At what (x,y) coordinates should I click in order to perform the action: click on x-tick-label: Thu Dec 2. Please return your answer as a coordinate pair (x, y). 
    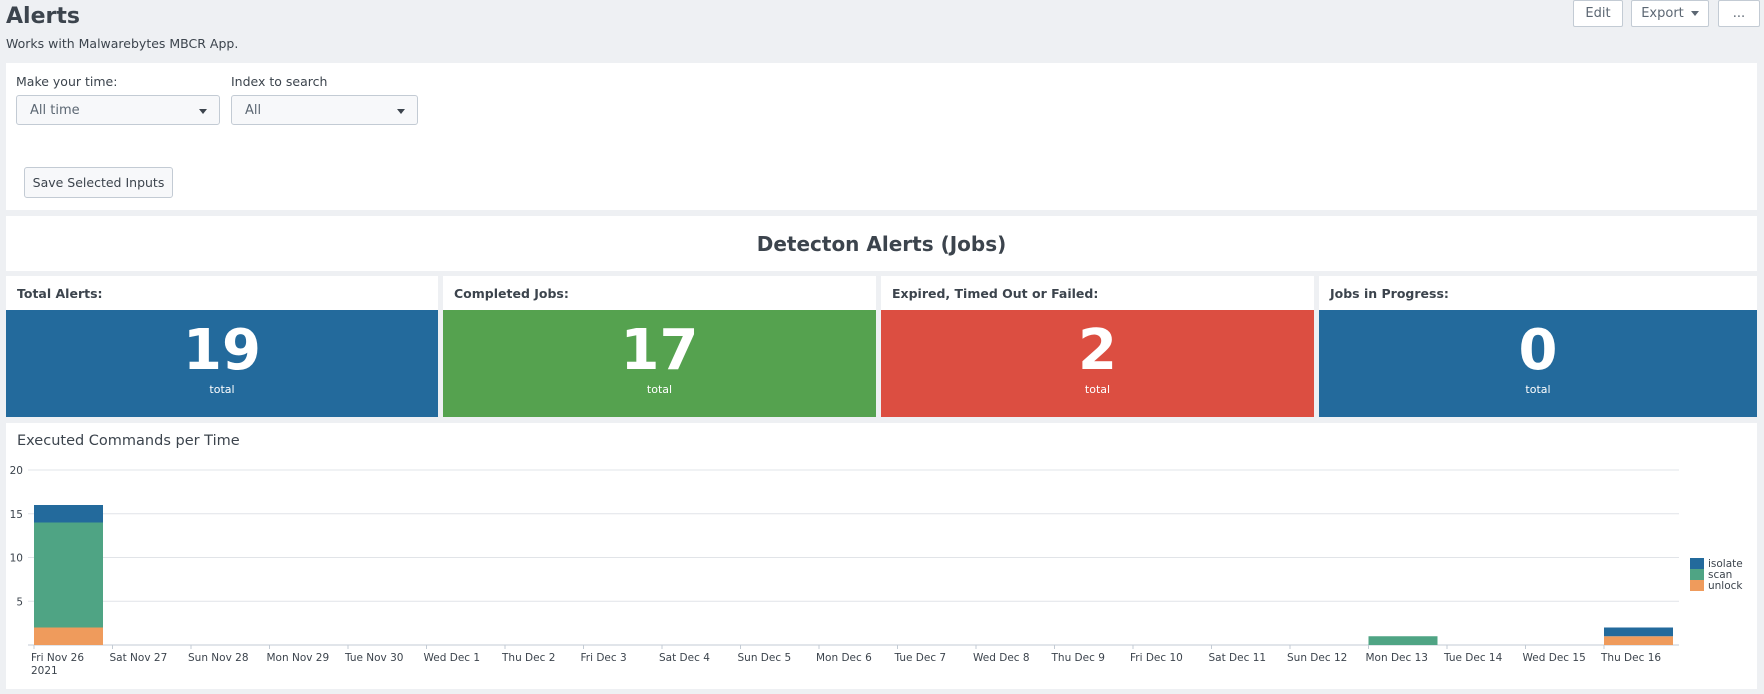
    Looking at the image, I should click on (528, 658).